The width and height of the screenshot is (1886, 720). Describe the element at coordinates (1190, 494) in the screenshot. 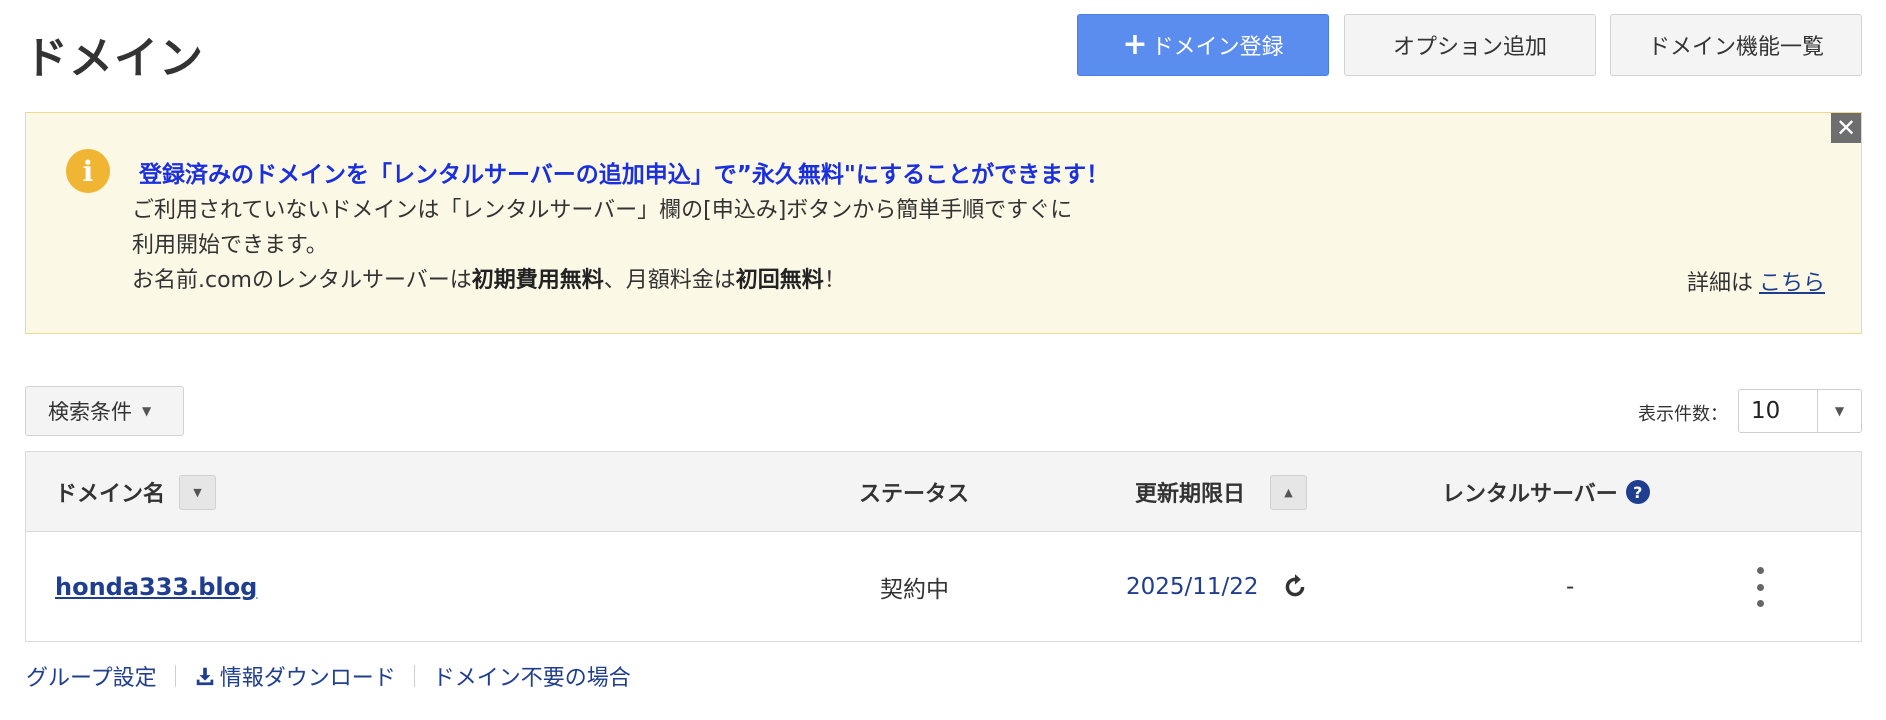

I see `column-renewal-label: 更新期限日` at that location.